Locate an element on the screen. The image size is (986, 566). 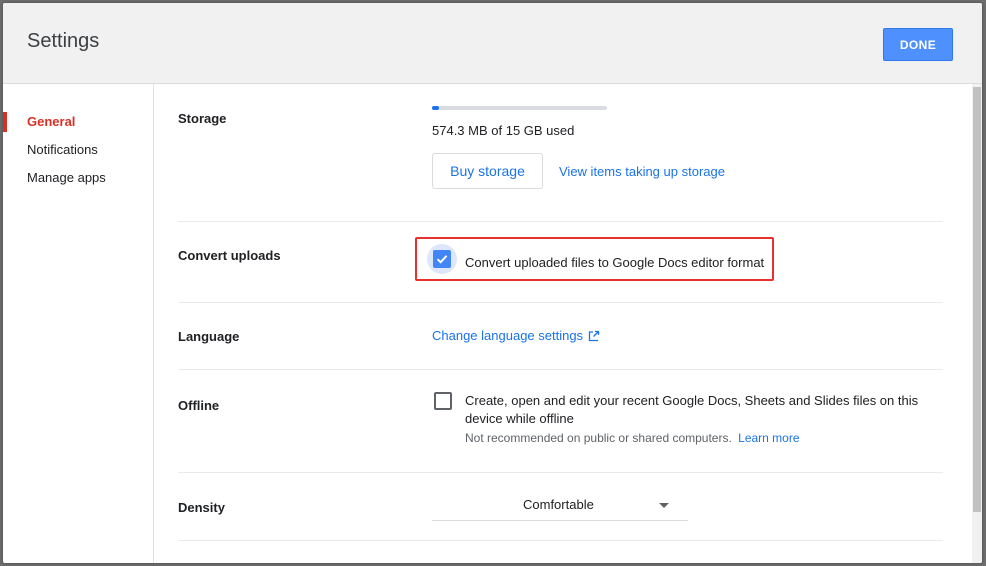
storage-progress-bar is located at coordinates (519, 108).